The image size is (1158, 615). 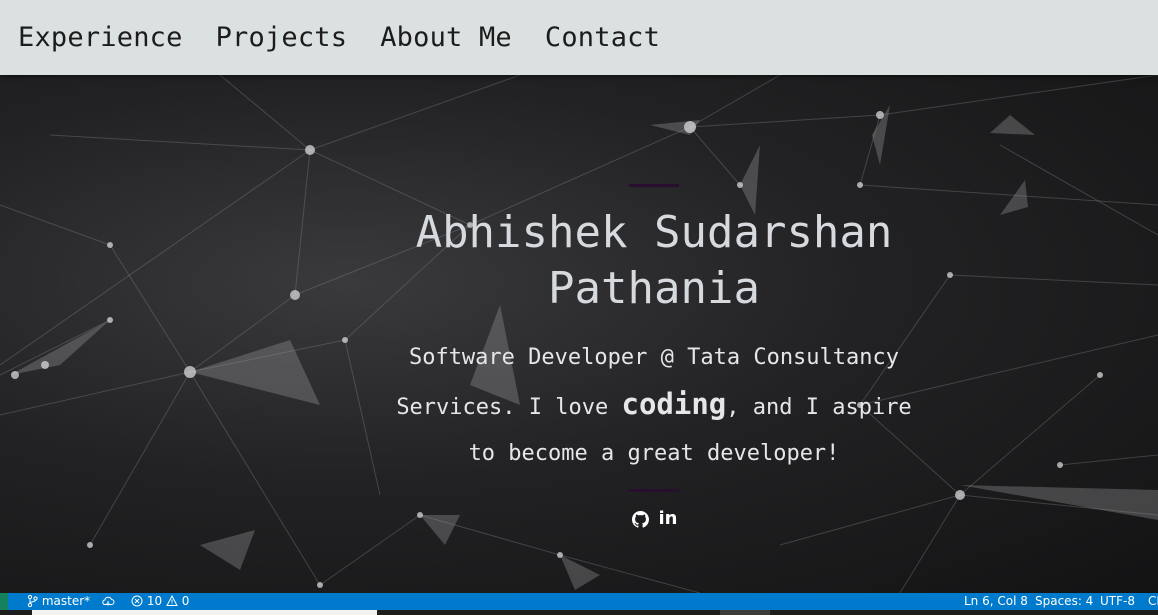 I want to click on linkedin-icon: in, so click(x=668, y=519).